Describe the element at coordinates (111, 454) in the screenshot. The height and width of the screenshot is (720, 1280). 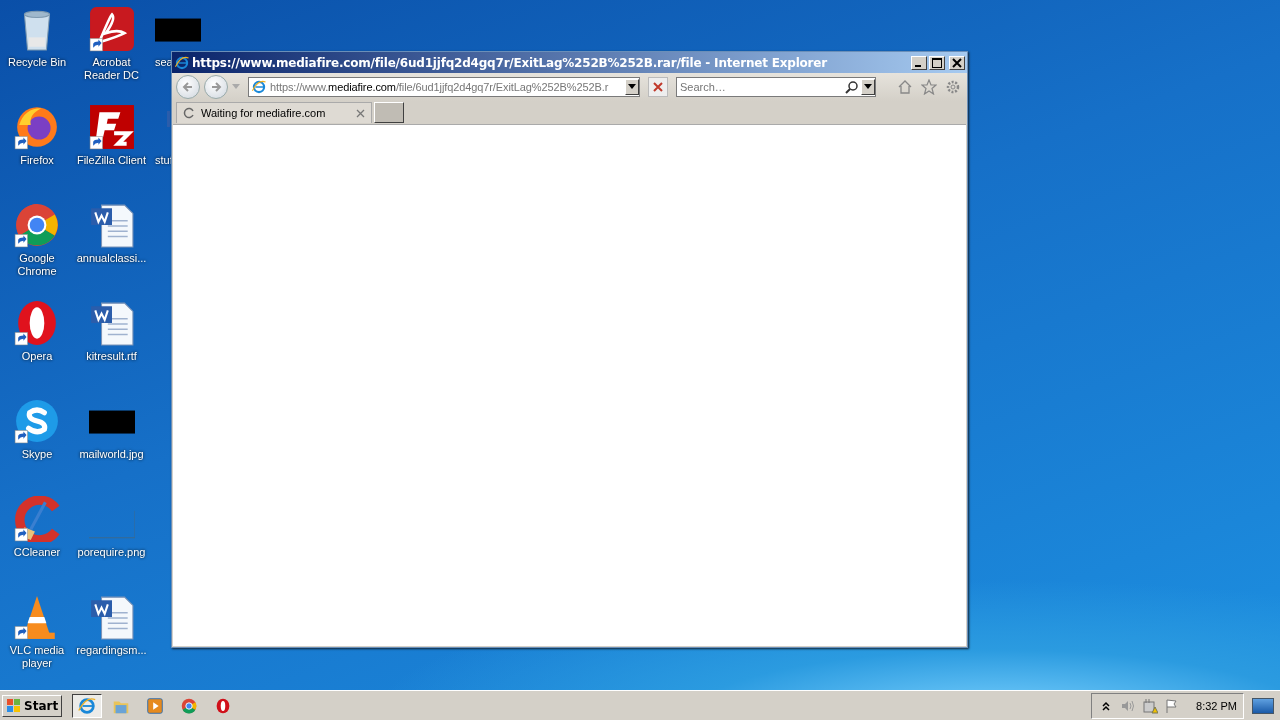
I see `icon-label: mailworld.jpg` at that location.